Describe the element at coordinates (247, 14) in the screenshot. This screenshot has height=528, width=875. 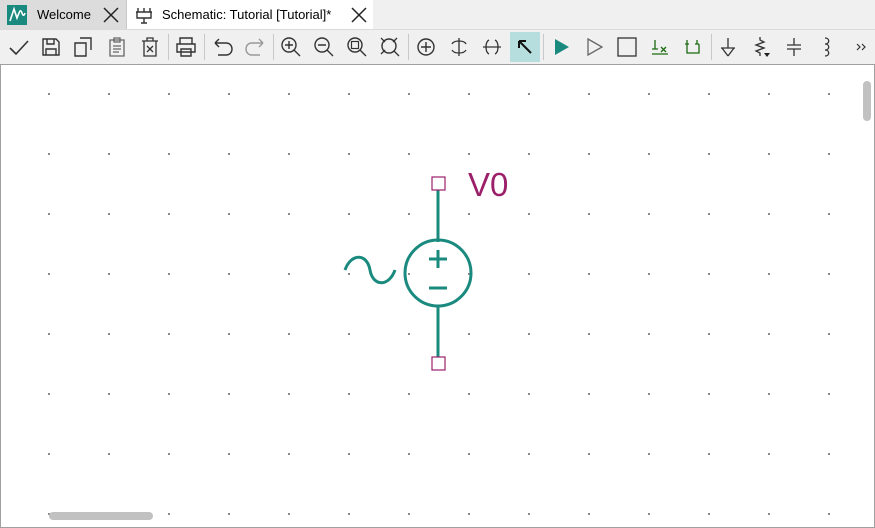
I see `tab-label: Schematic: Tutorial [Tutorial]*` at that location.